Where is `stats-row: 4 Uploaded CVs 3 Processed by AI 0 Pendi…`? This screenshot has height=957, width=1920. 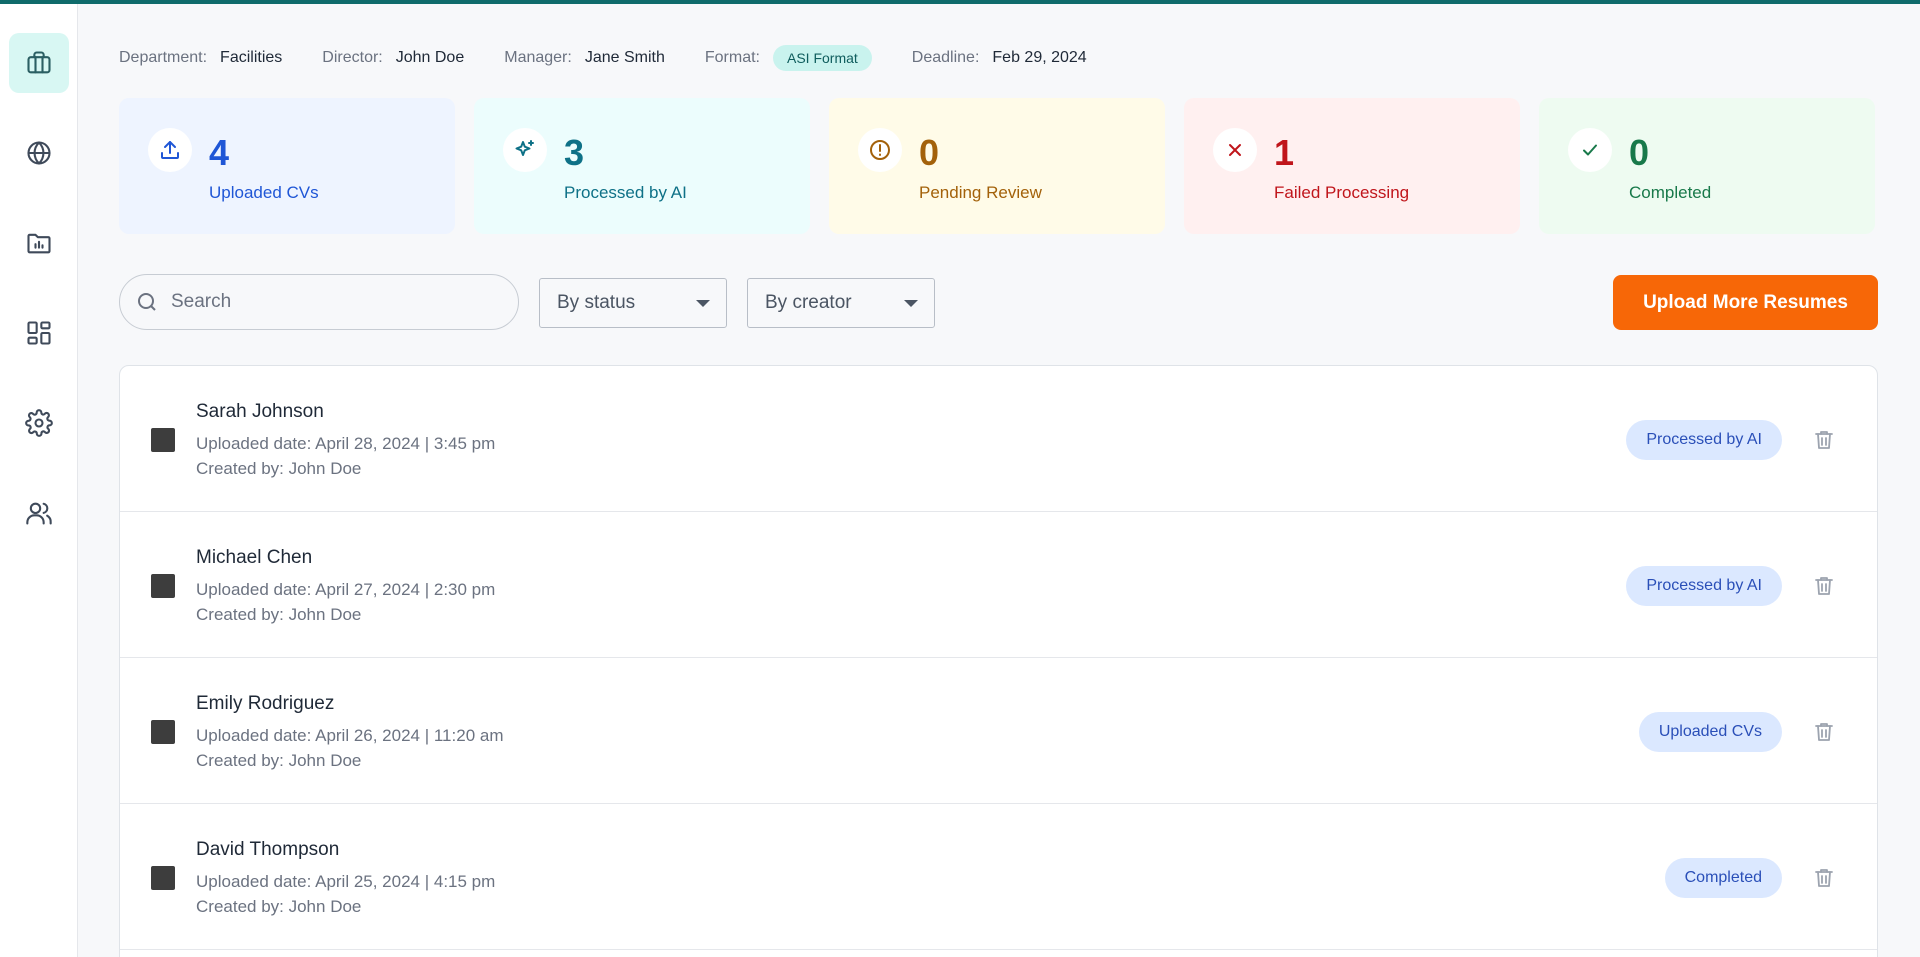
stats-row: 4 Uploaded CVs 3 Processed by AI 0 Pendi… is located at coordinates (997, 166).